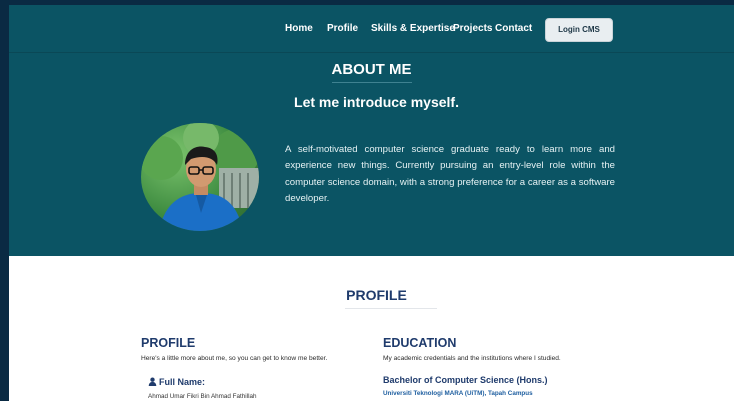  I want to click on nav-profile: Profile, so click(342, 28).